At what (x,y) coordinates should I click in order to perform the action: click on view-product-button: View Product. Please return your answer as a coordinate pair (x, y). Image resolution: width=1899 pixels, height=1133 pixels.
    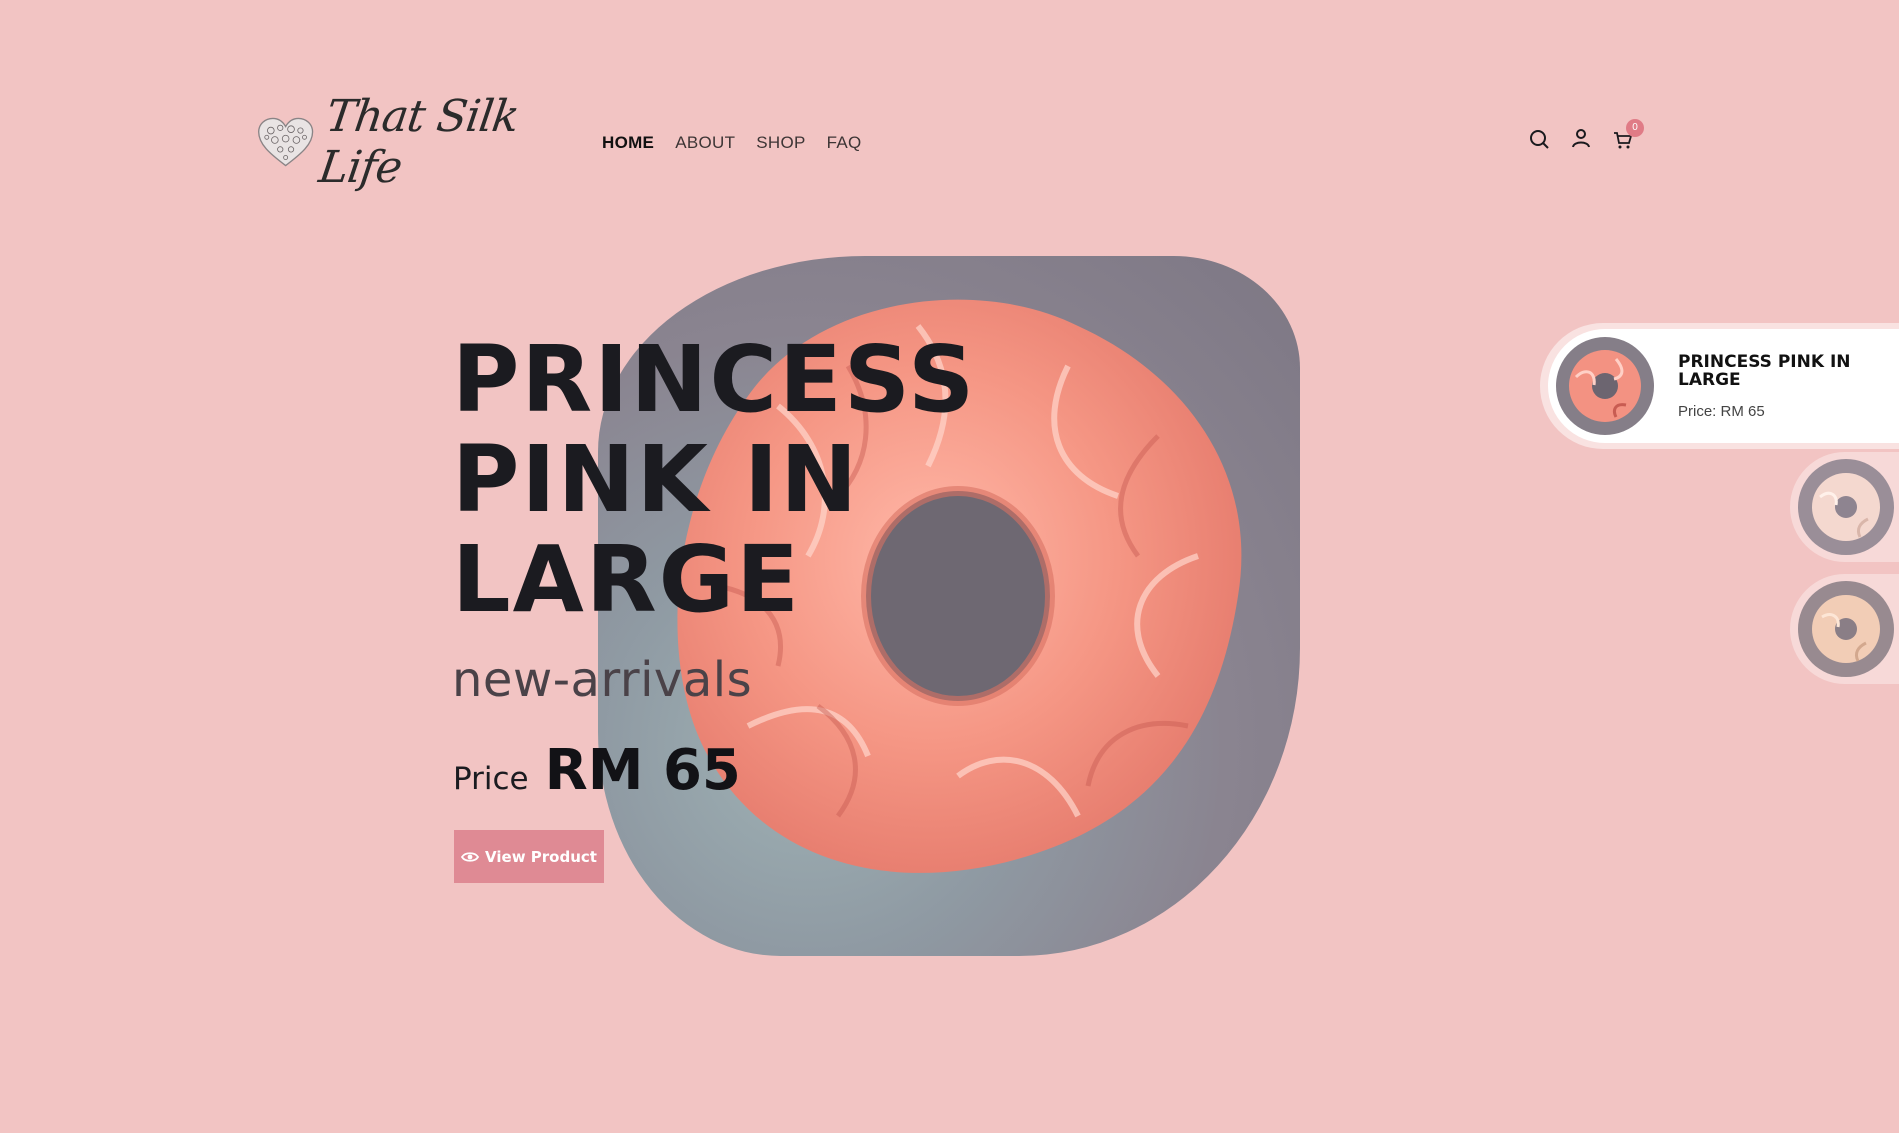
    Looking at the image, I should click on (529, 856).